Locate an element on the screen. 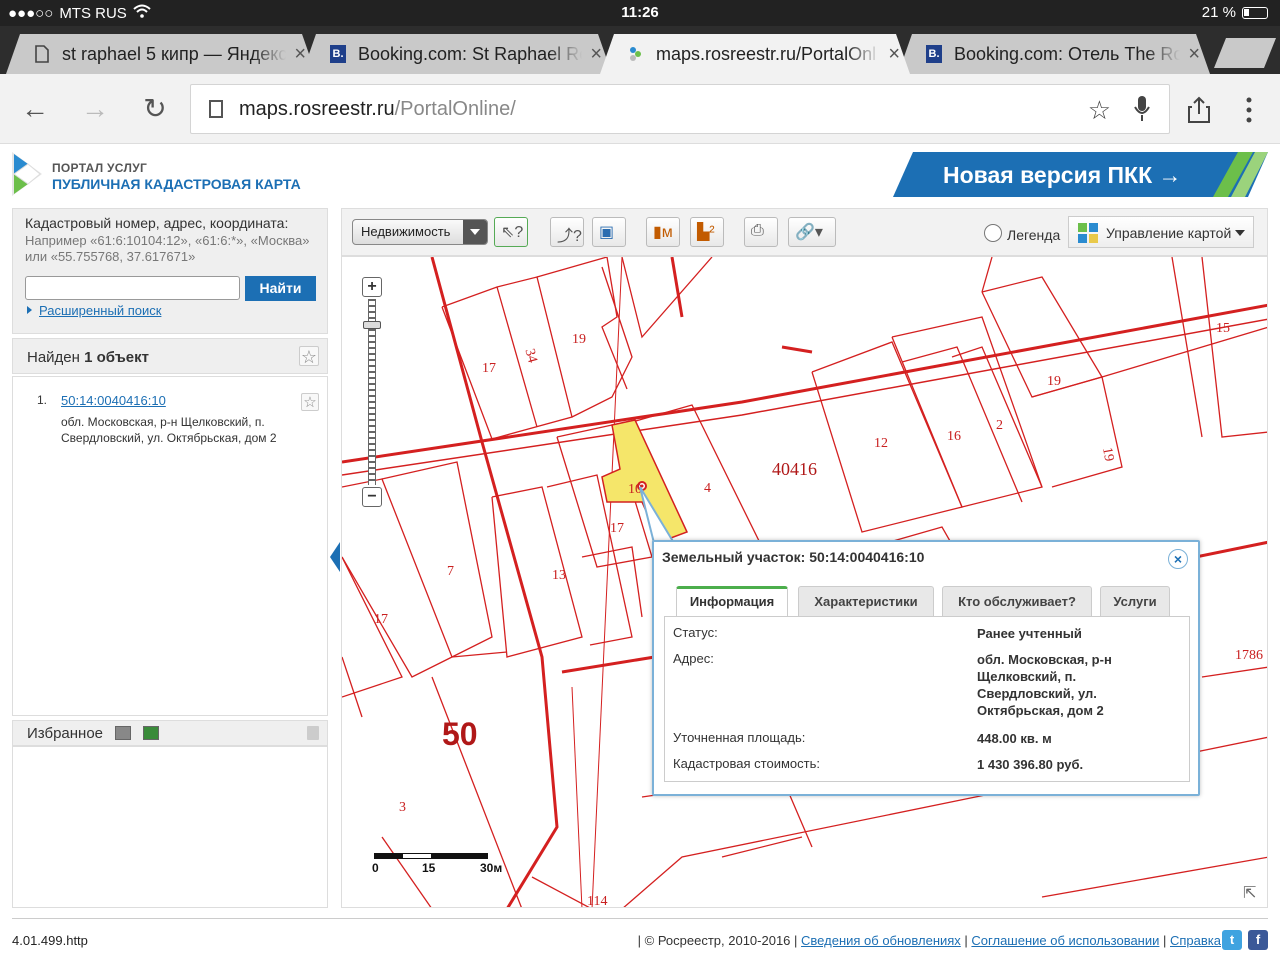  tab-information: Информация is located at coordinates (732, 601).